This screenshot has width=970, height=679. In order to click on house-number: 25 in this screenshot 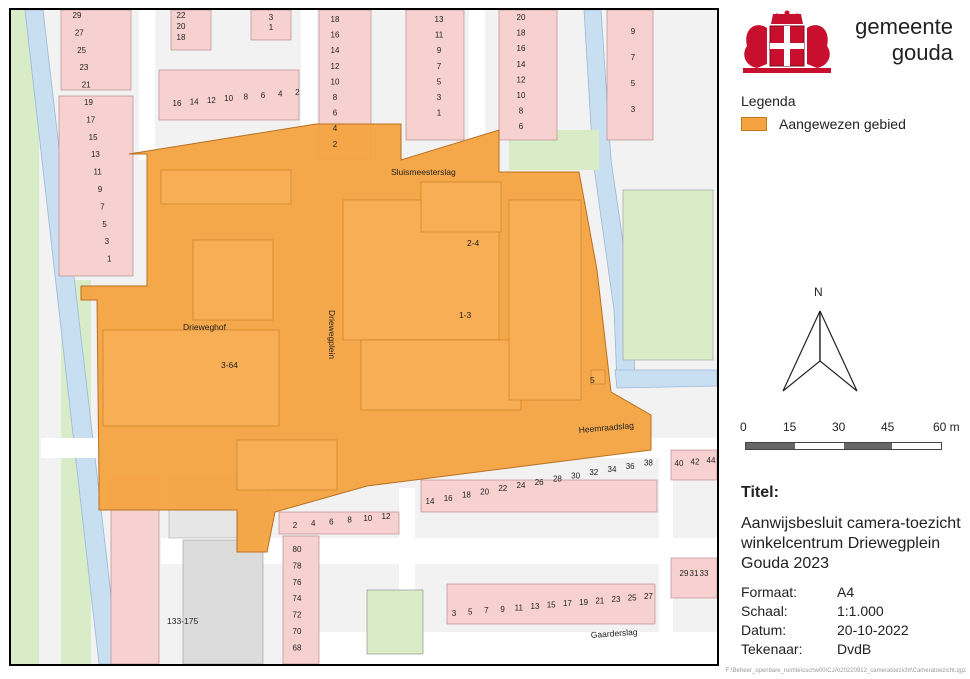, I will do `click(632, 598)`.